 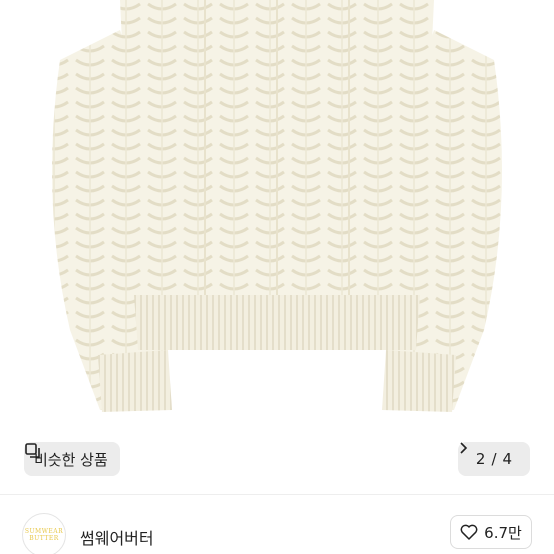 I want to click on shop-logo-text: SUMWEAR BUTTER, so click(x=44, y=535).